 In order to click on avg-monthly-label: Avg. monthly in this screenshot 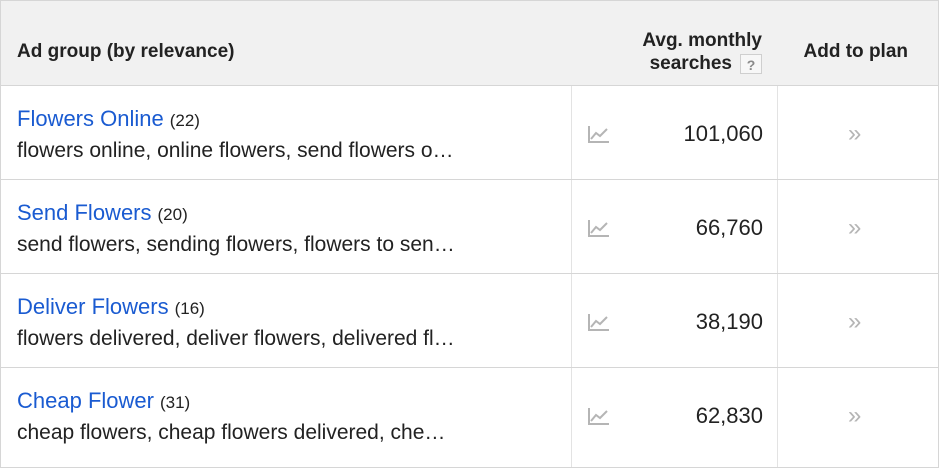, I will do `click(702, 40)`.